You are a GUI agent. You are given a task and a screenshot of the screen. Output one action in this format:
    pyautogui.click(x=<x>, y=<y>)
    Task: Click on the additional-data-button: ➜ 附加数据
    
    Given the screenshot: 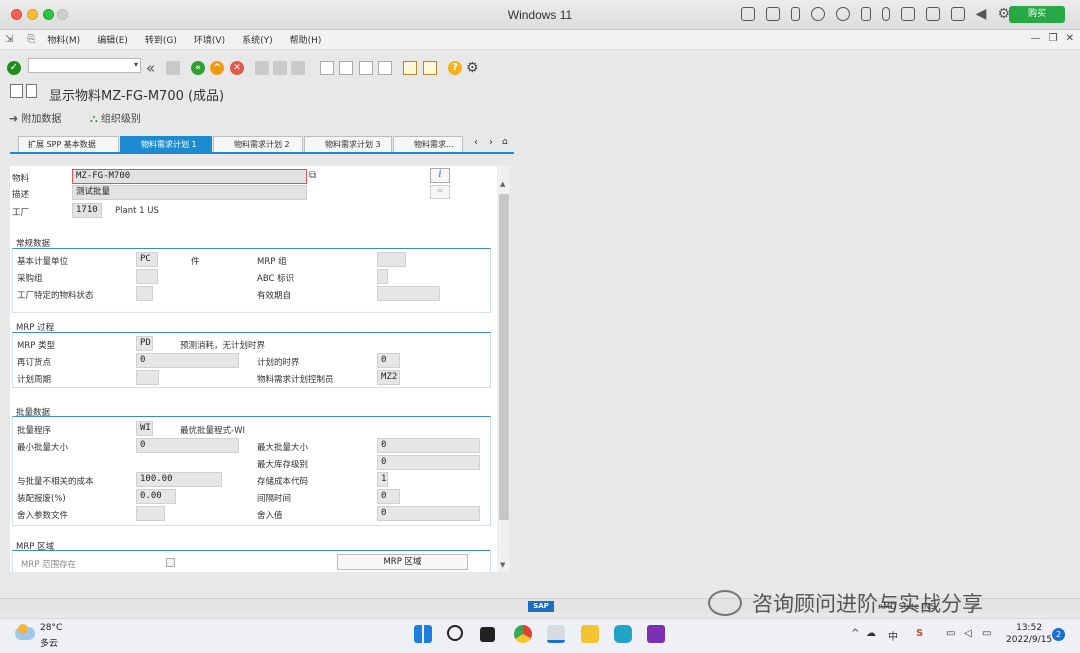 What is the action you would take?
    pyautogui.click(x=35, y=117)
    